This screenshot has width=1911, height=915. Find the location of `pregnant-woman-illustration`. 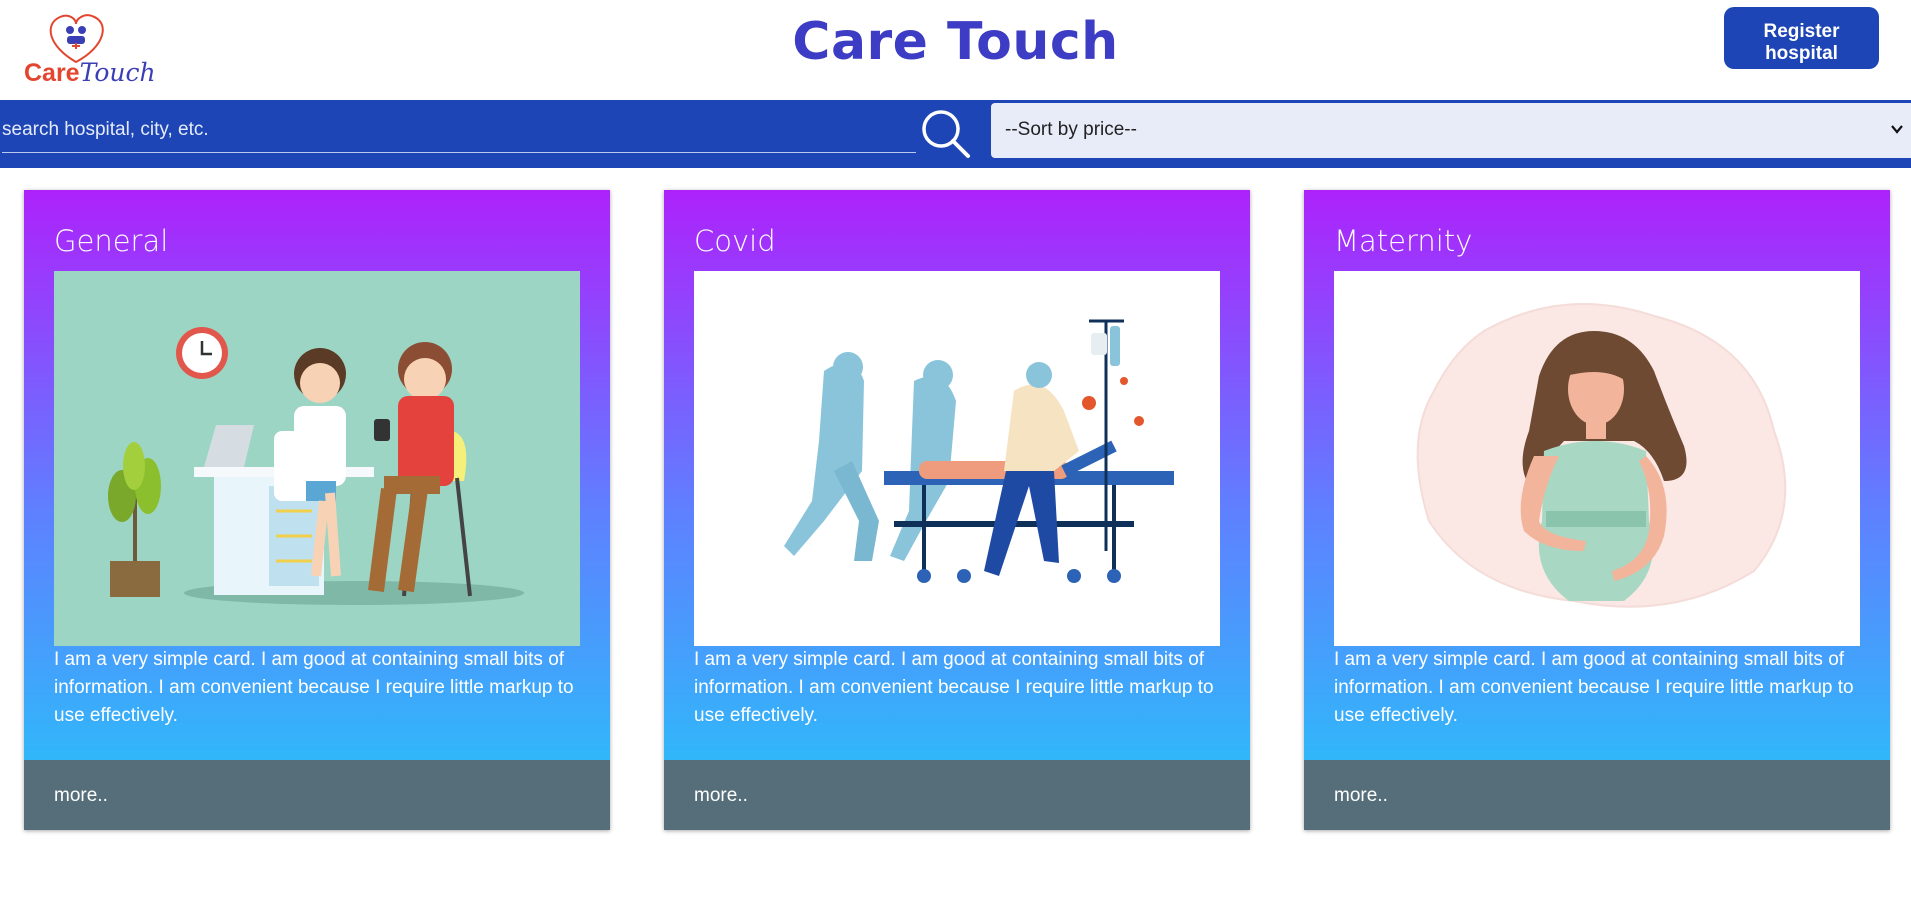

pregnant-woman-illustration is located at coordinates (1597, 458).